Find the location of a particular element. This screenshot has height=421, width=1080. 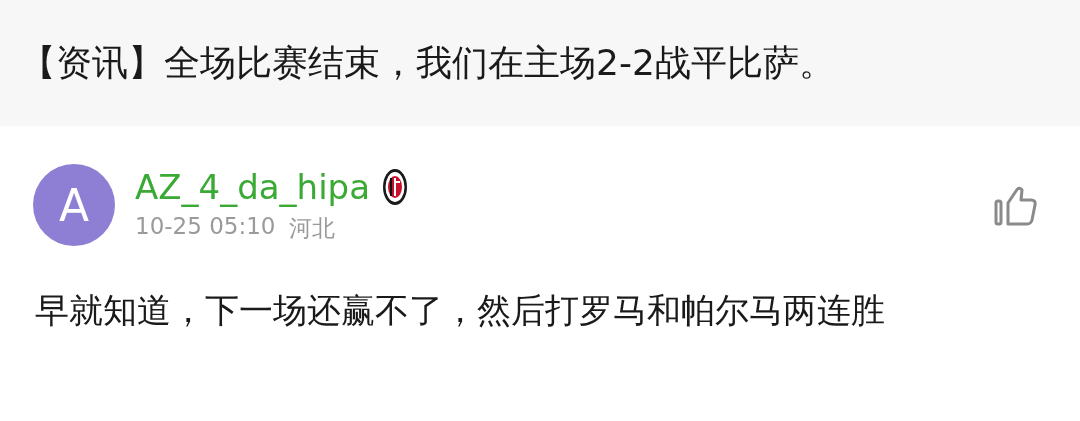

avatar: A is located at coordinates (74, 205).